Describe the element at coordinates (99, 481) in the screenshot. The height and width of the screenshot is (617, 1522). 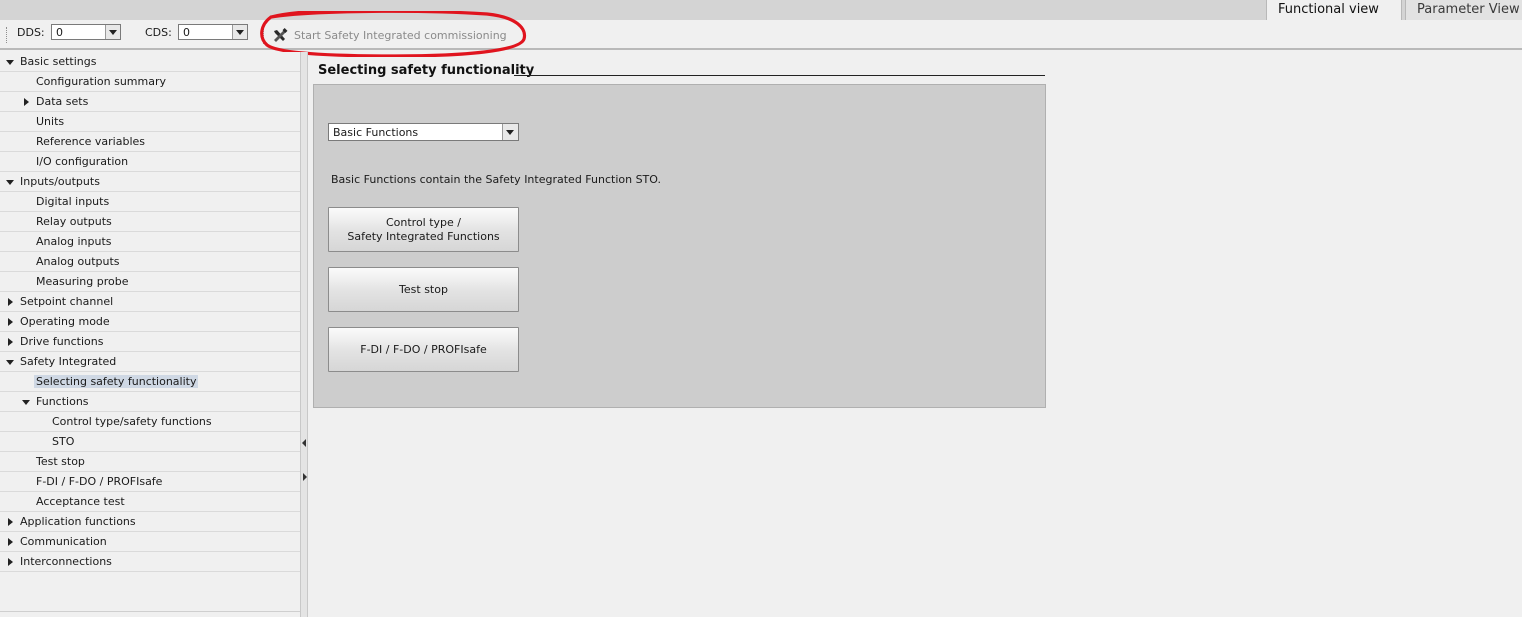
I see `tree-item-label: F-DI / F-DO / PROFIsafe` at that location.